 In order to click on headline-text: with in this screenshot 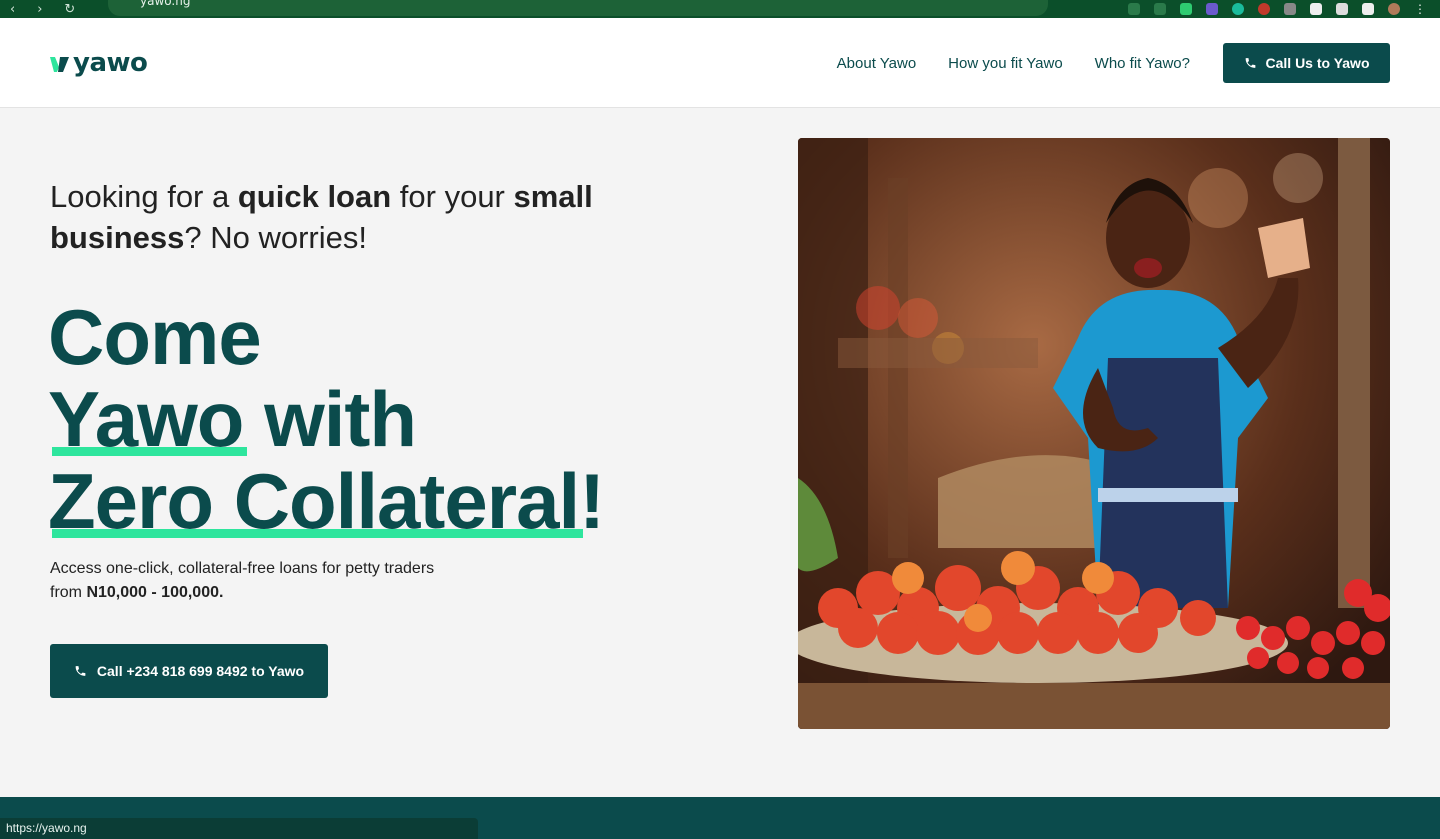, I will do `click(330, 419)`.